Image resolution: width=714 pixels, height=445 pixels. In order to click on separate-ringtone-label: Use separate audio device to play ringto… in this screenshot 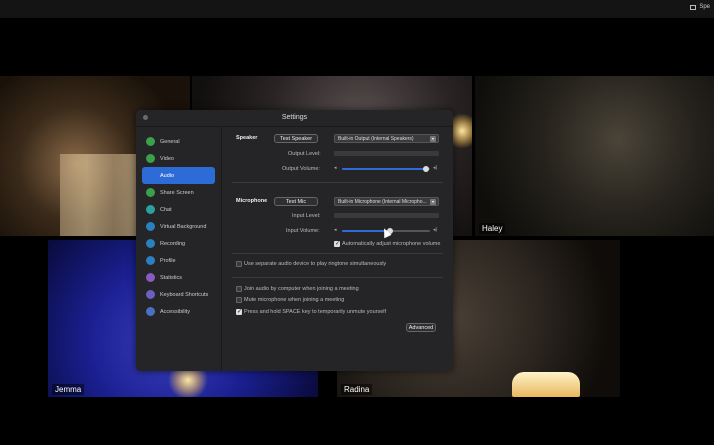, I will do `click(315, 264)`.